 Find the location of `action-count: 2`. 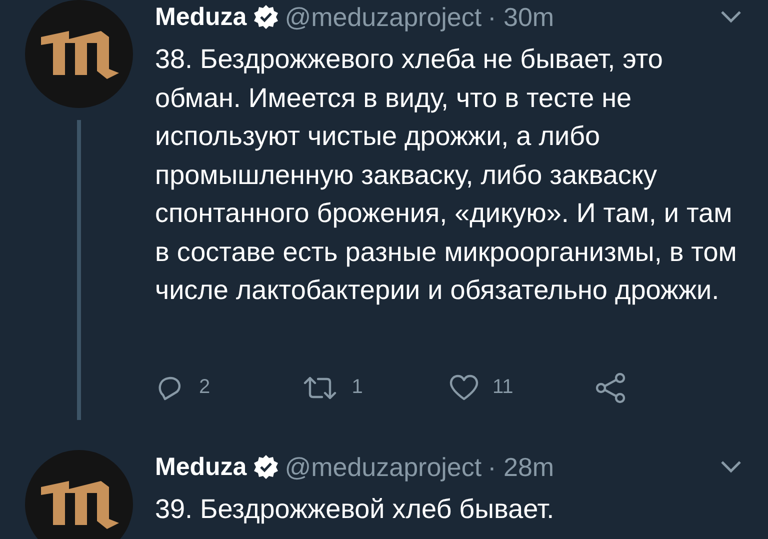

action-count: 2 is located at coordinates (204, 387).